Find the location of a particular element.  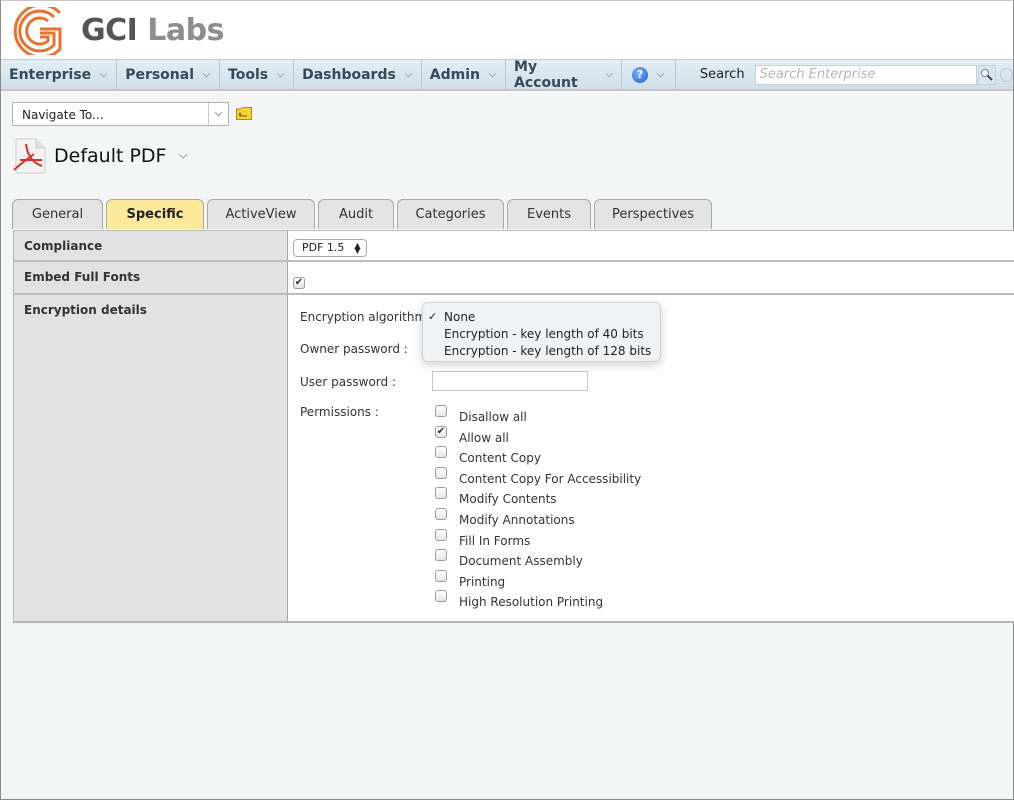

user-password-input is located at coordinates (510, 381).